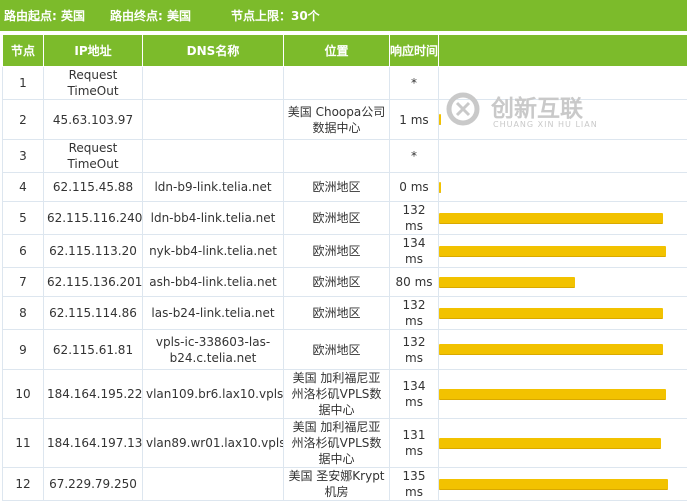 The width and height of the screenshot is (687, 502). What do you see at coordinates (93, 484) in the screenshot?
I see `ip-address-cell: 67.229.79.250` at bounding box center [93, 484].